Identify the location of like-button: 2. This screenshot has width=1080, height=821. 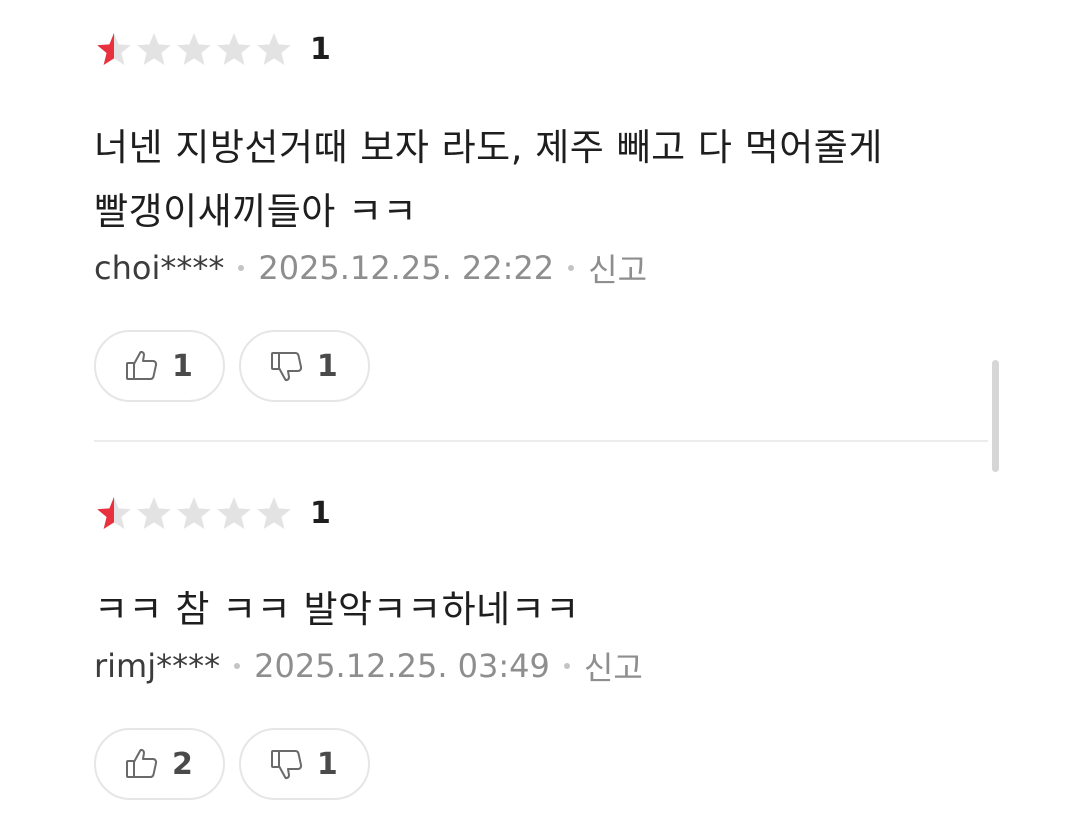
(159, 764).